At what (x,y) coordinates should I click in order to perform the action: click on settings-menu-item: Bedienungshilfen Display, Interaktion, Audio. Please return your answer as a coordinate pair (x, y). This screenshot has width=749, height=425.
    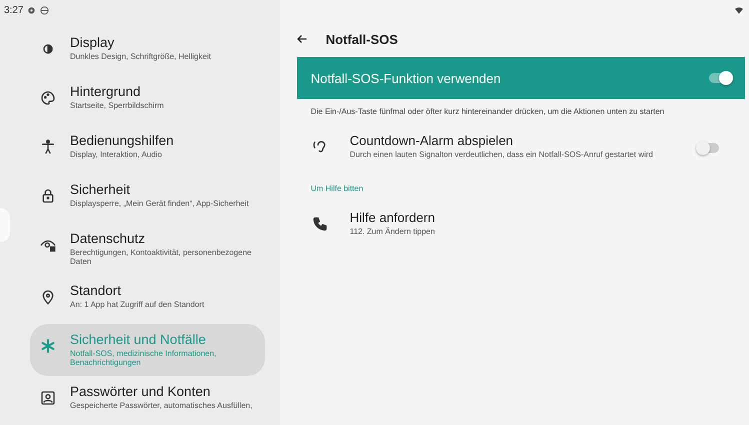
    Looking at the image, I should click on (147, 149).